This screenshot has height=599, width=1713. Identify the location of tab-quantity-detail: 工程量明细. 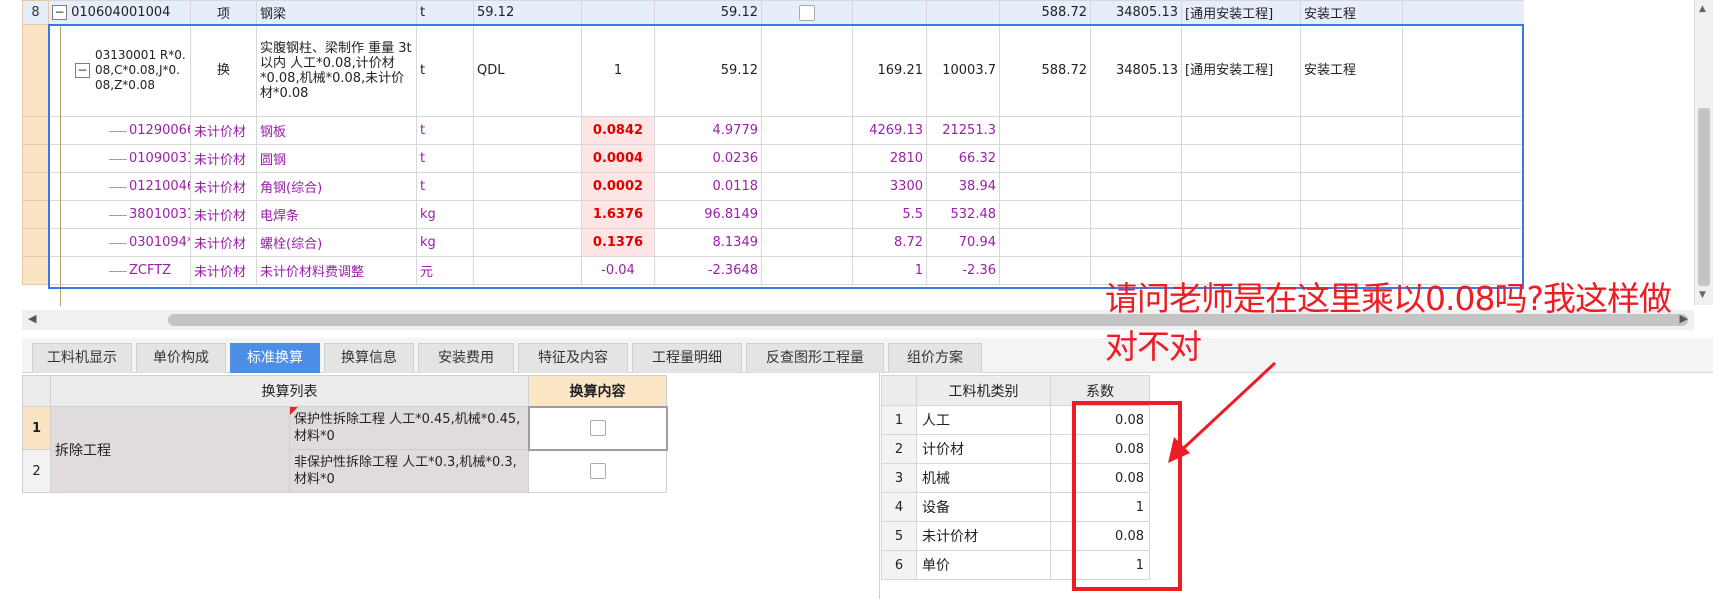
(687, 358).